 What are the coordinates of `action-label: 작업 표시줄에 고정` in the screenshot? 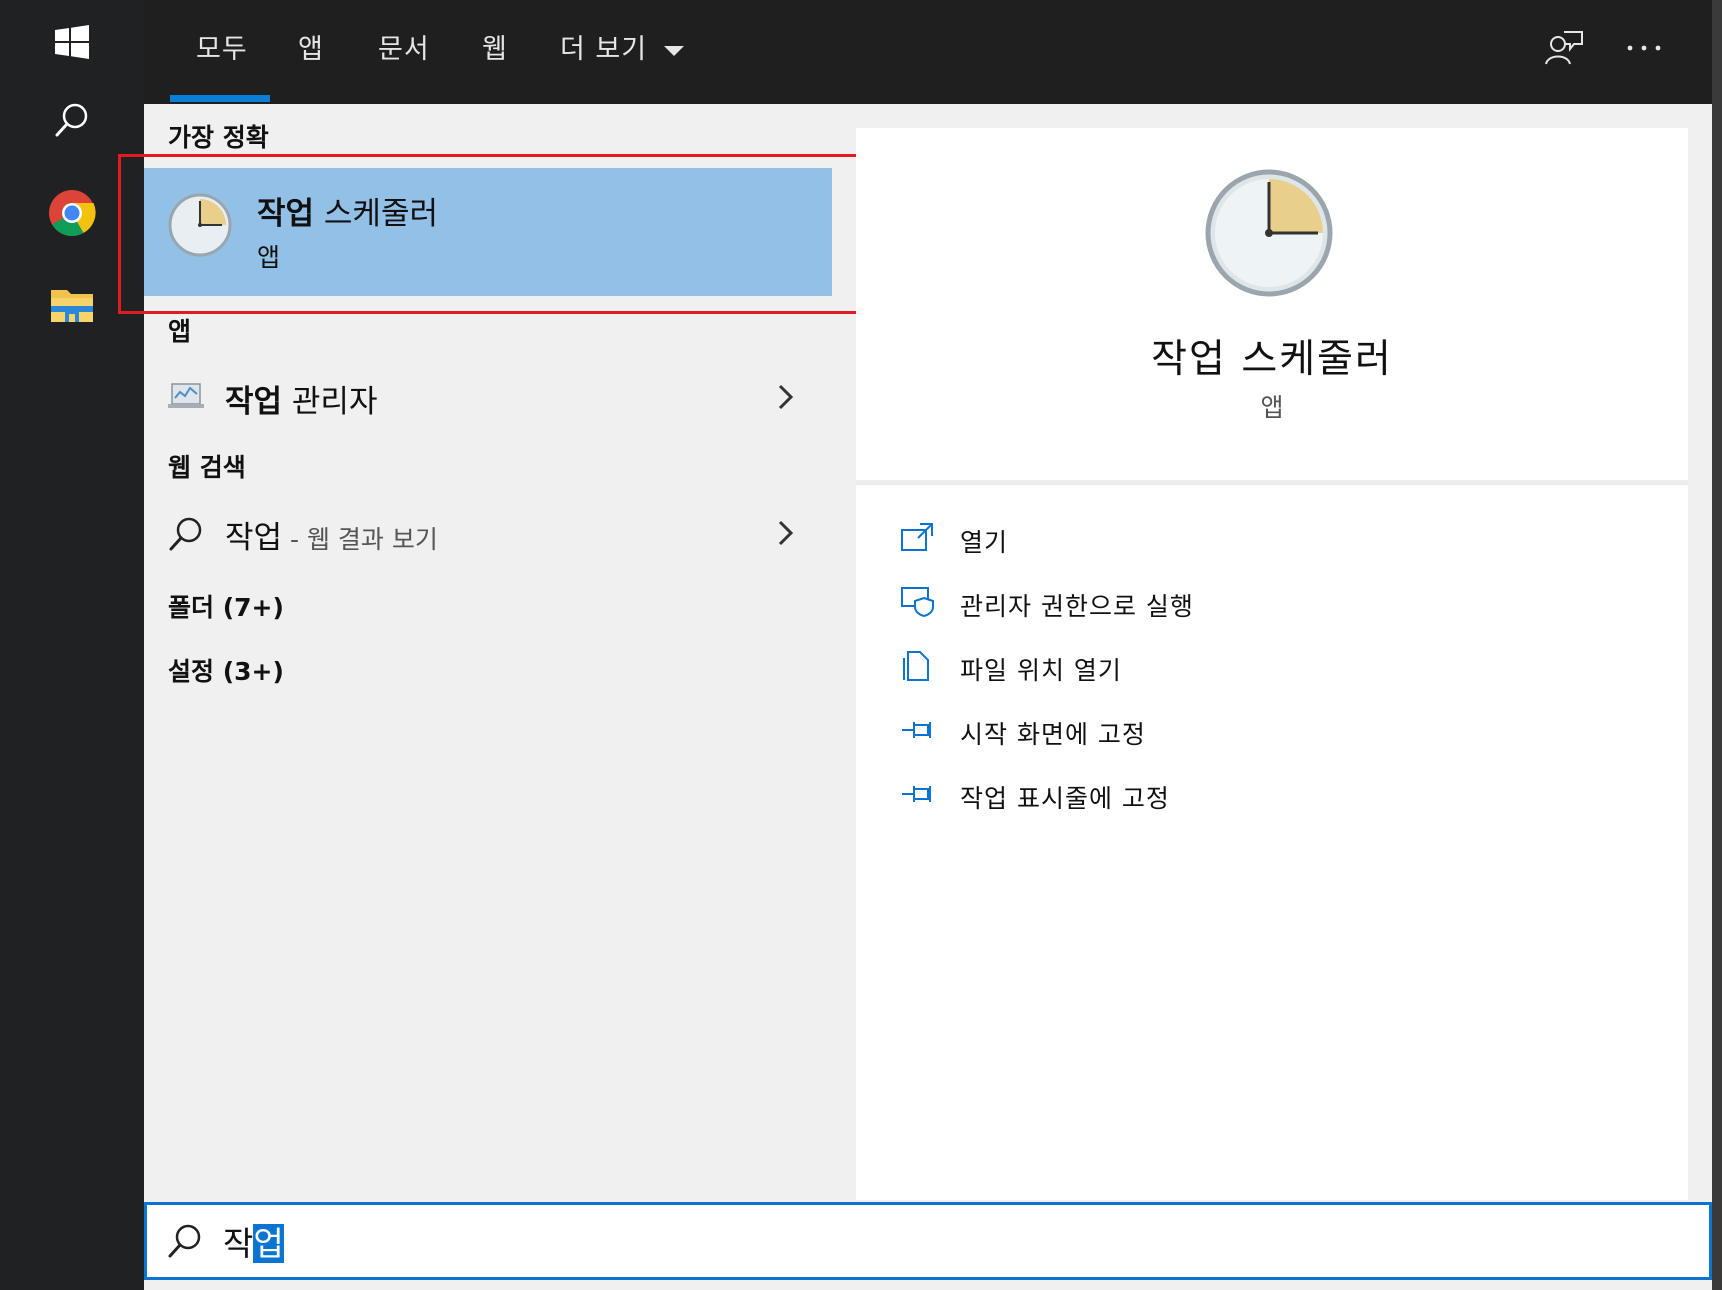 It's located at (1065, 798).